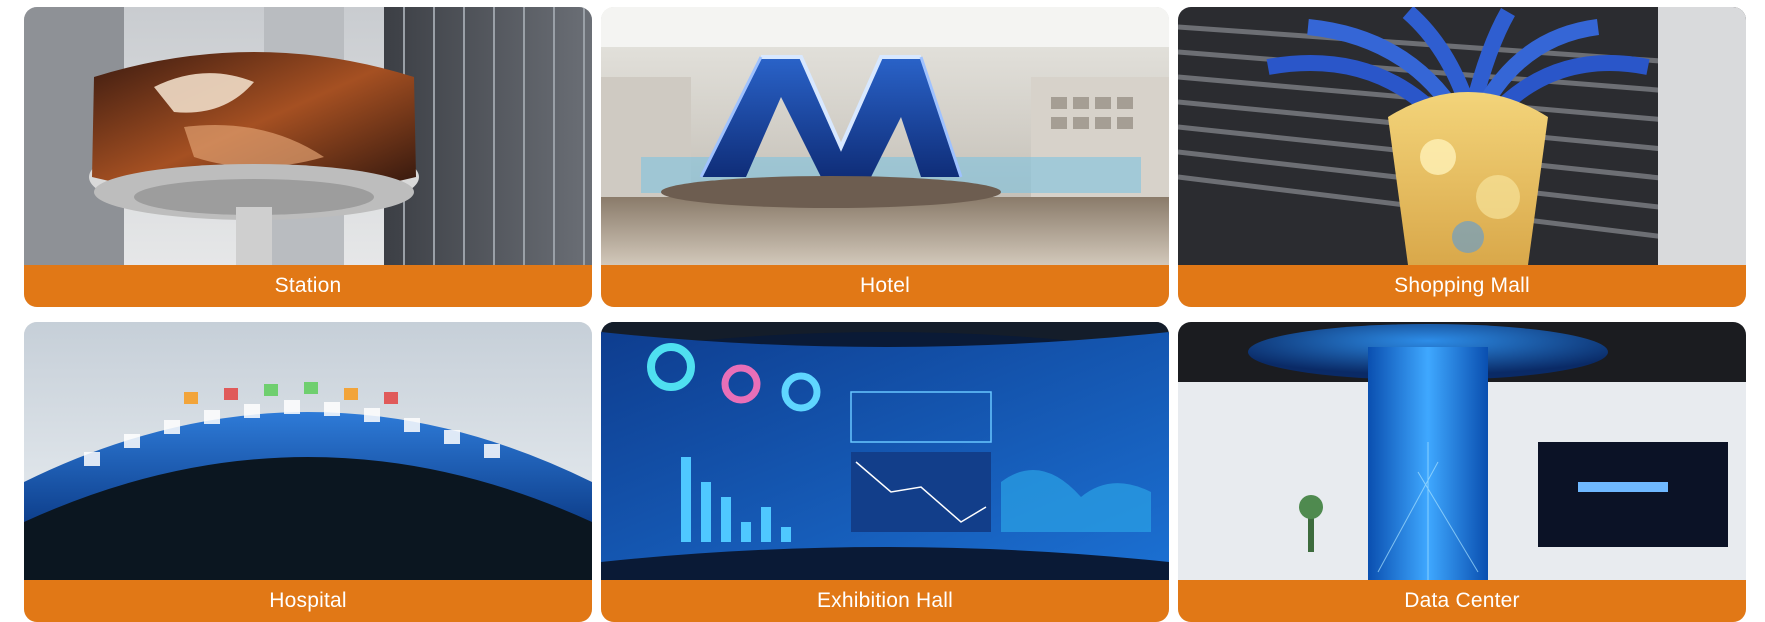  Describe the element at coordinates (308, 136) in the screenshot. I see `station-photo` at that location.